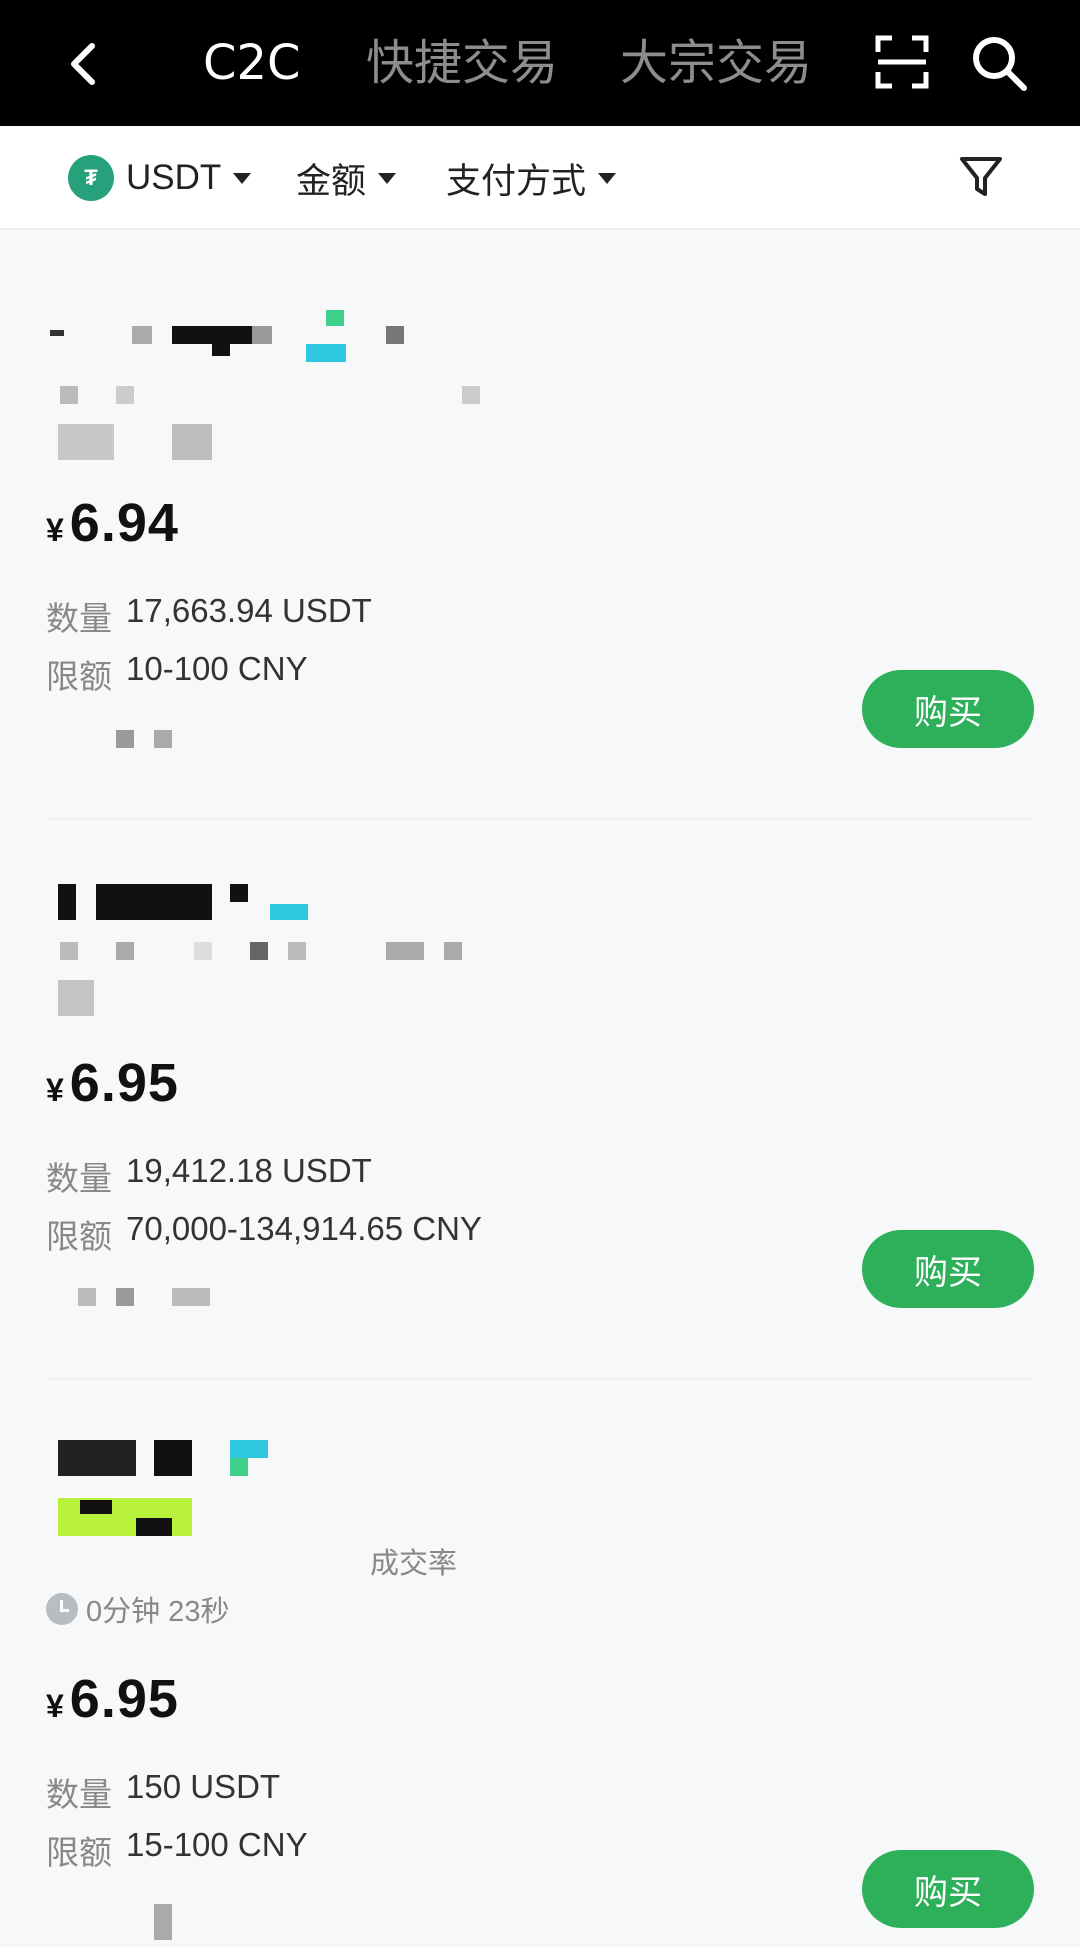 This screenshot has height=1947, width=1080. What do you see at coordinates (177, 672) in the screenshot?
I see `limit-row: 限额 10-100 CNY` at bounding box center [177, 672].